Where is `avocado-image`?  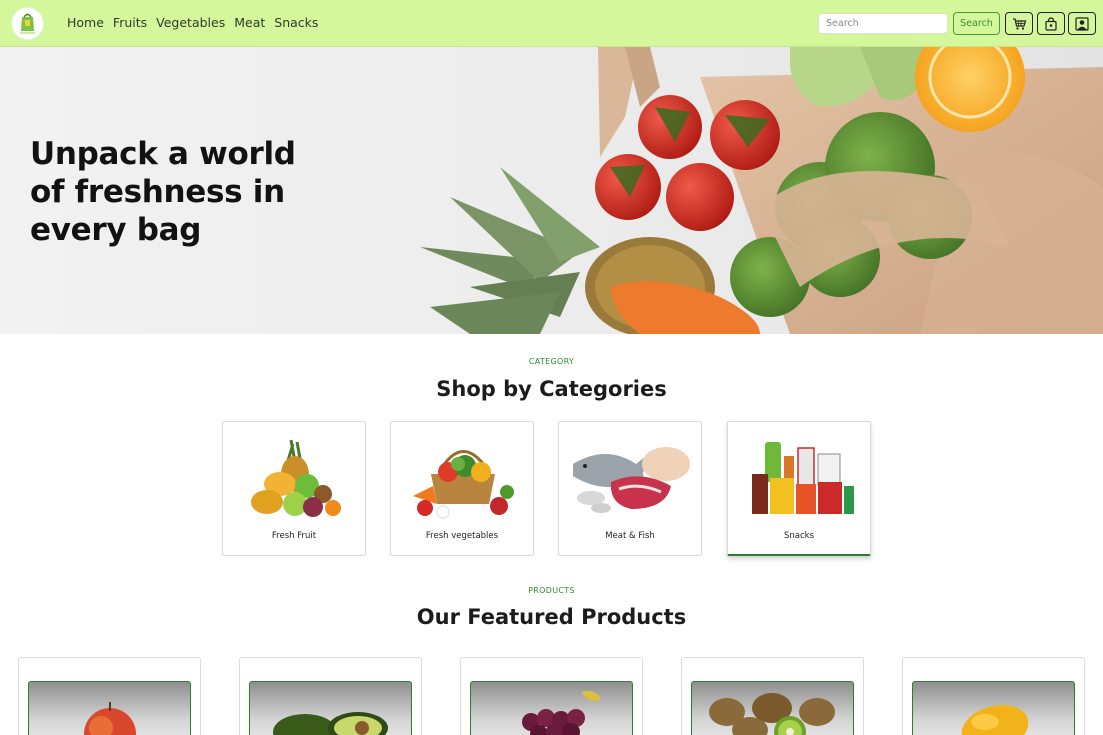 avocado-image is located at coordinates (330, 723).